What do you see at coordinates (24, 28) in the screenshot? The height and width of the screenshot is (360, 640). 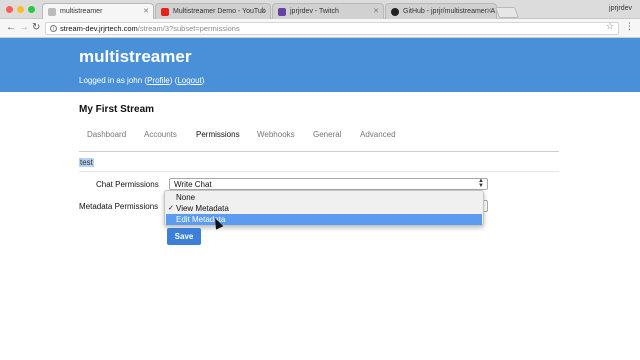 I see `forward-arrow-icon: →` at bounding box center [24, 28].